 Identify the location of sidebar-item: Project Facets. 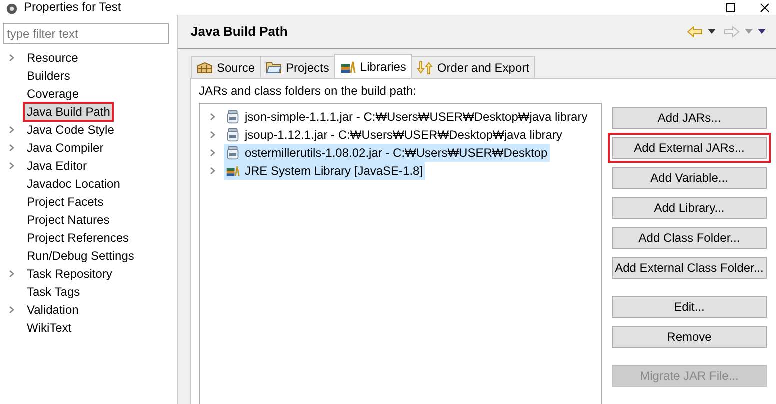
(65, 202).